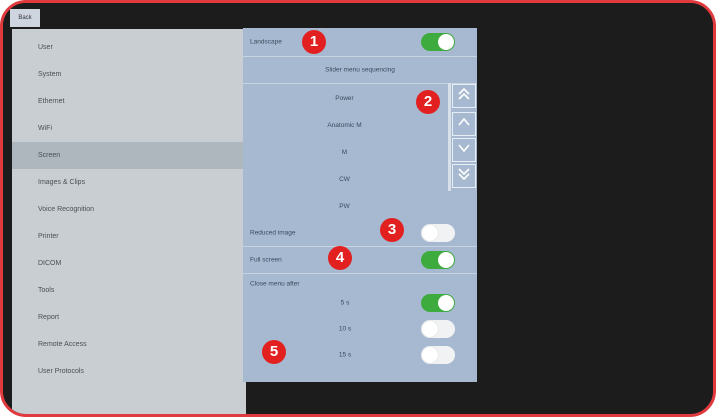 This screenshot has height=417, width=718. Describe the element at coordinates (273, 233) in the screenshot. I see `reduced-image-label: Reduced image` at that location.